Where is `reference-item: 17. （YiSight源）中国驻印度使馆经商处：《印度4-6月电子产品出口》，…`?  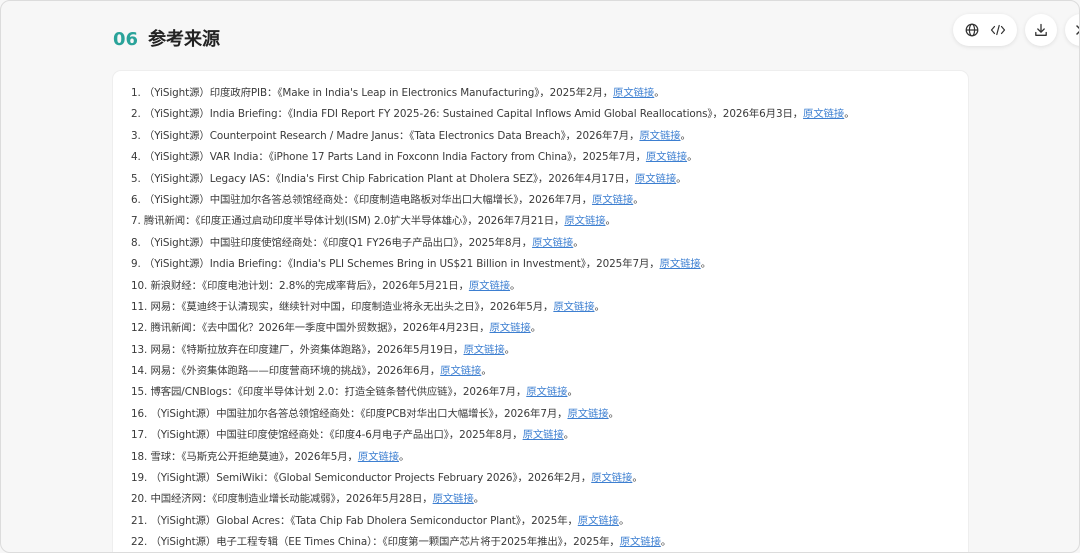 reference-item: 17. （YiSight源）中国驻印度使馆经商处：《印度4-6月电子产品出口》，… is located at coordinates (544, 435).